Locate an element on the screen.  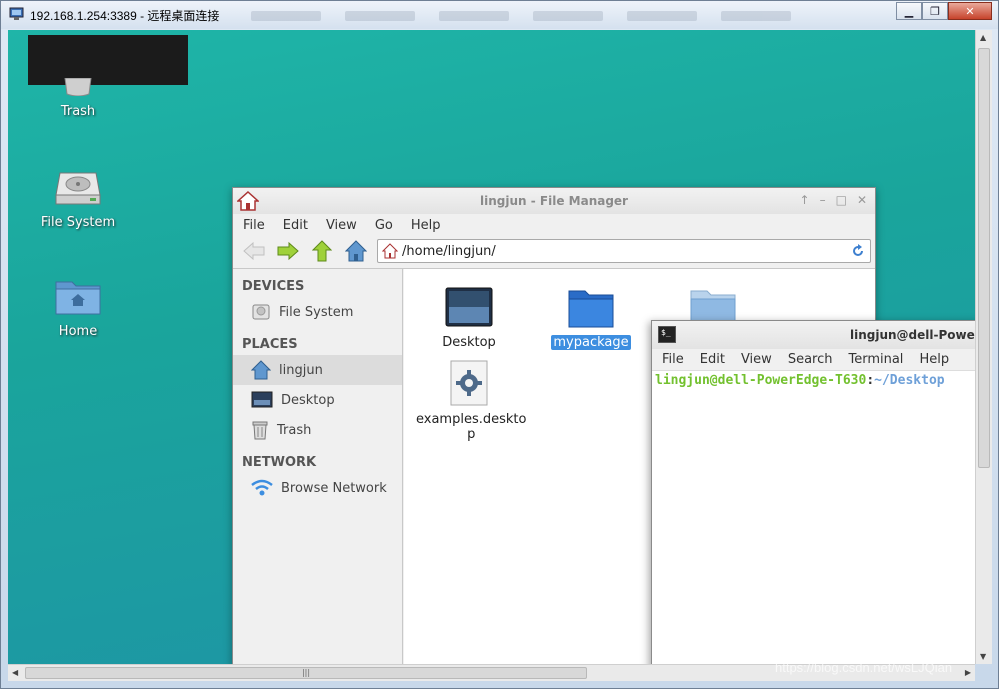
minimize-button: ▁ is located at coordinates (909, 11).